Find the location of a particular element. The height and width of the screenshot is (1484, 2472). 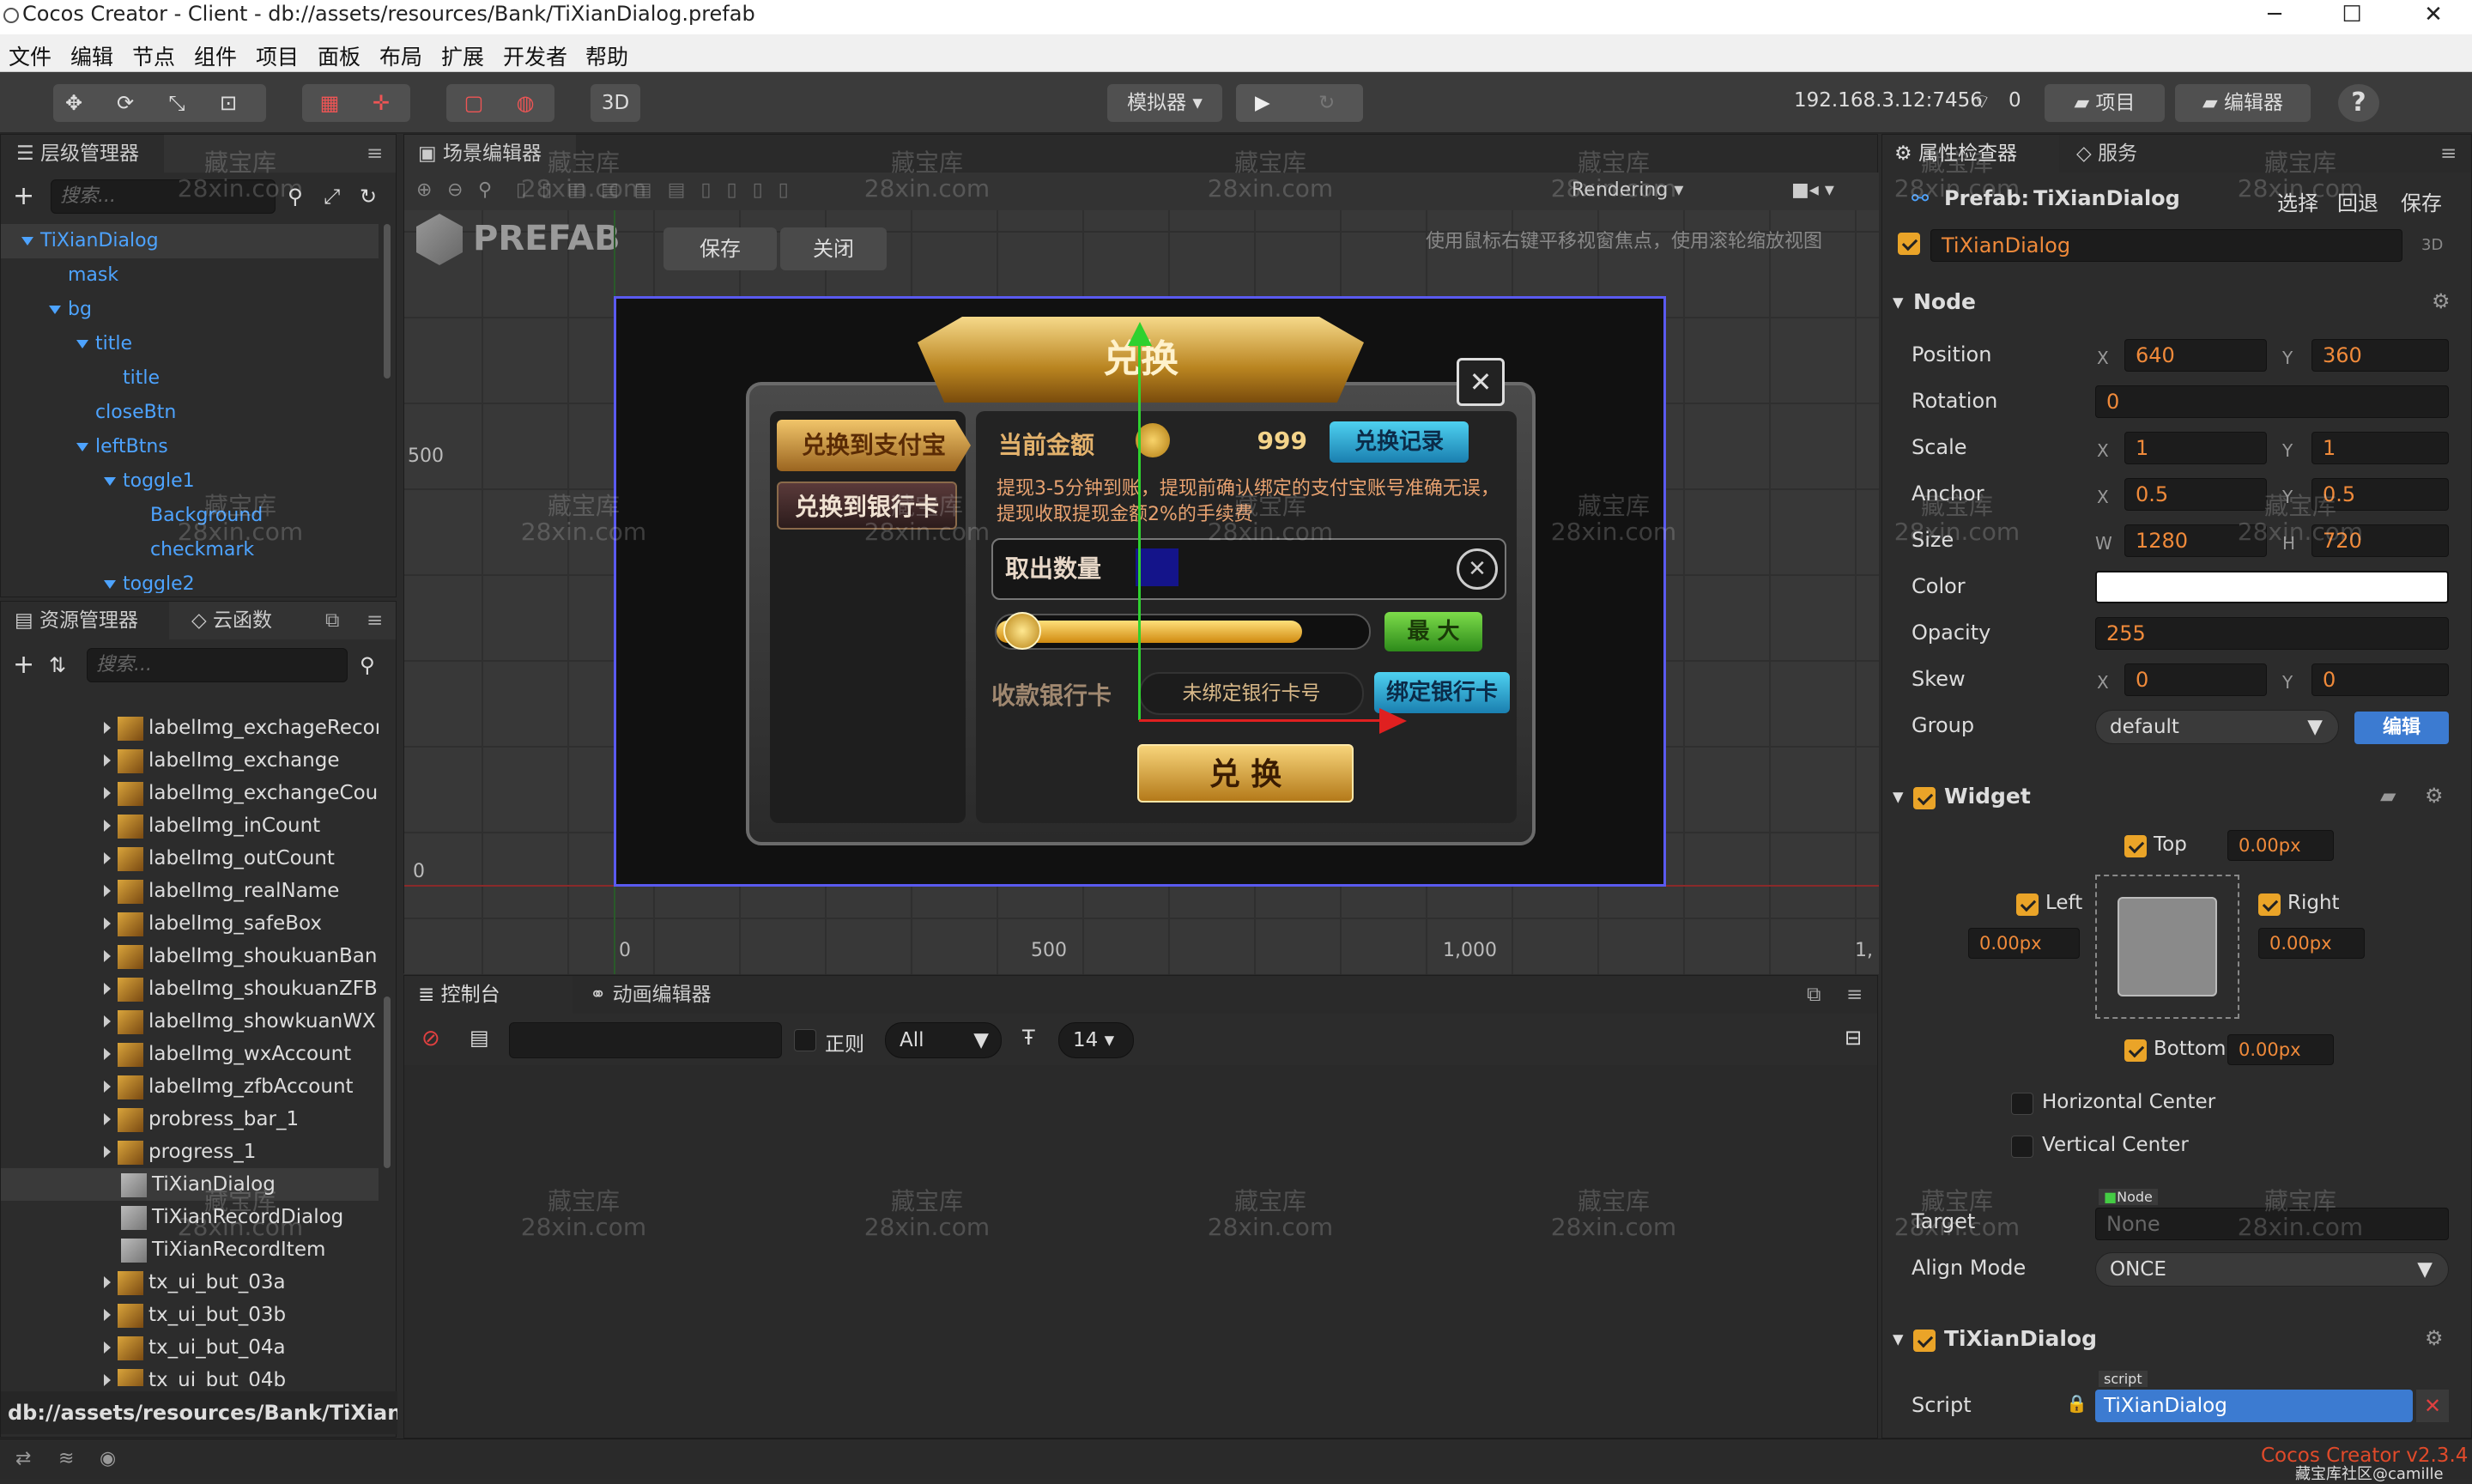

node-active-checkbox is located at coordinates (1909, 244).